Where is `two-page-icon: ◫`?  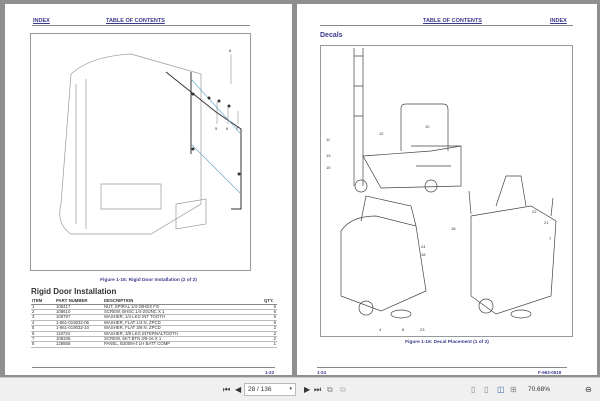 two-page-icon: ◫ is located at coordinates (501, 390).